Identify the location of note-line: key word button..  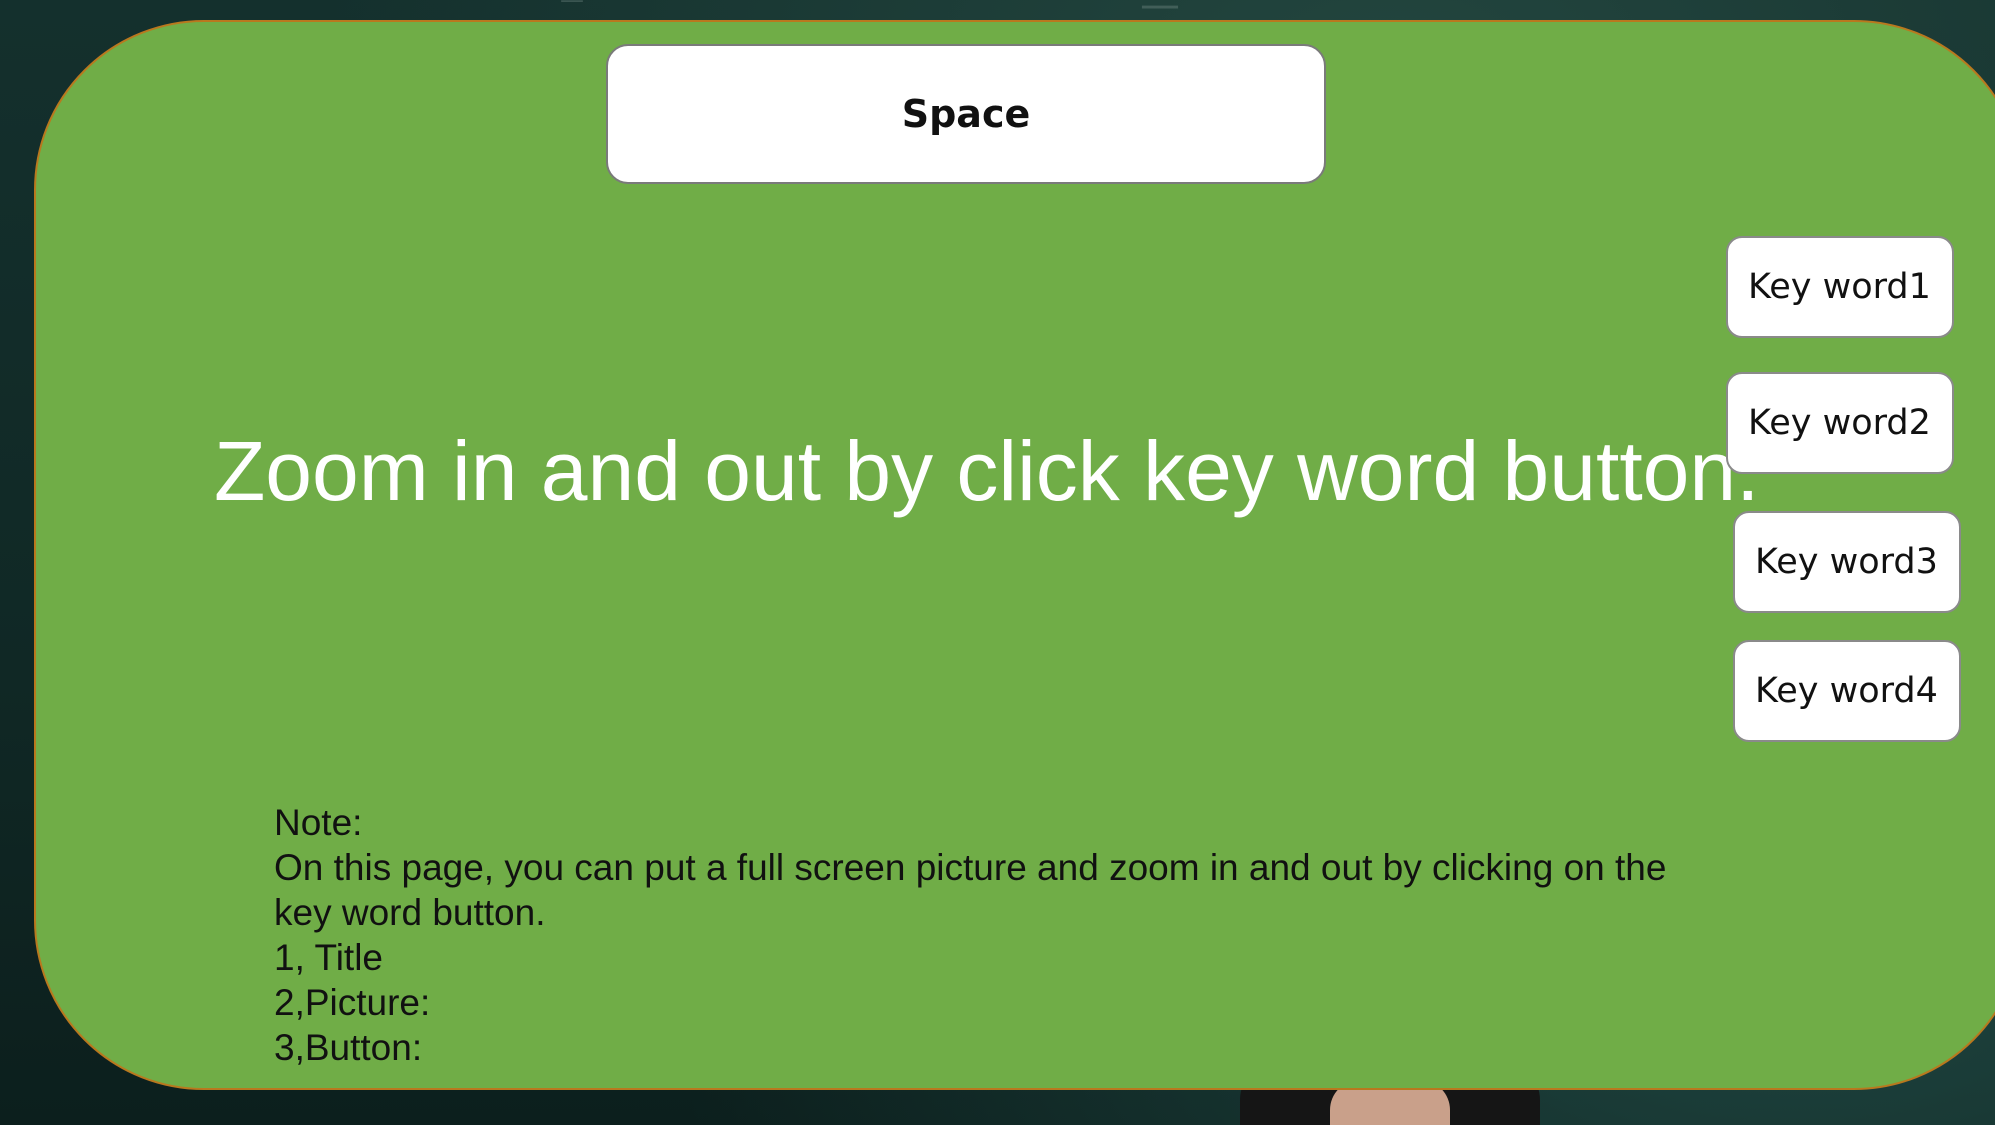
(410, 912).